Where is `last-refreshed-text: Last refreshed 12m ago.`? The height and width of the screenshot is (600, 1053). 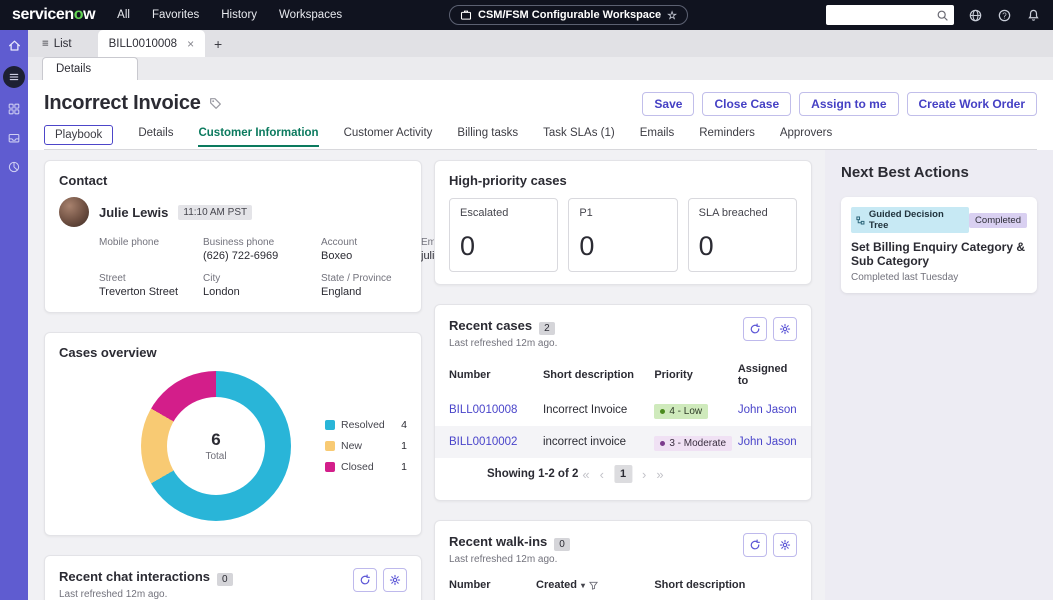 last-refreshed-text: Last refreshed 12m ago. is located at coordinates (113, 594).